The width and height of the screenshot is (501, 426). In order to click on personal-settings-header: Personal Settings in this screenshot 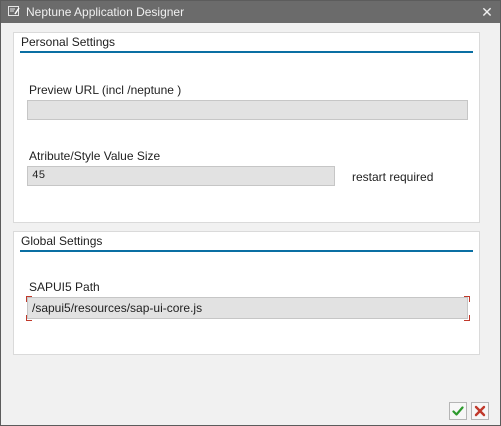, I will do `click(246, 43)`.